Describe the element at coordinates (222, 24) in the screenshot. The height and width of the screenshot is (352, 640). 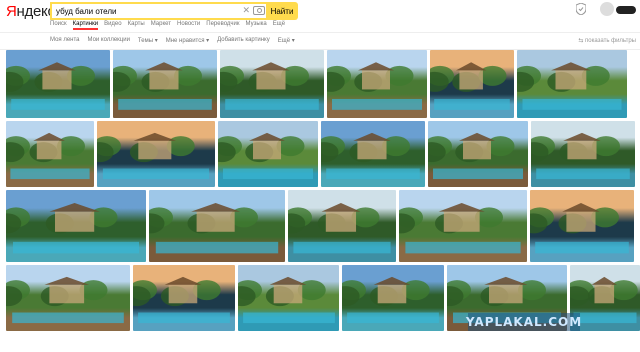
I see `tab-6: Переводчик` at that location.